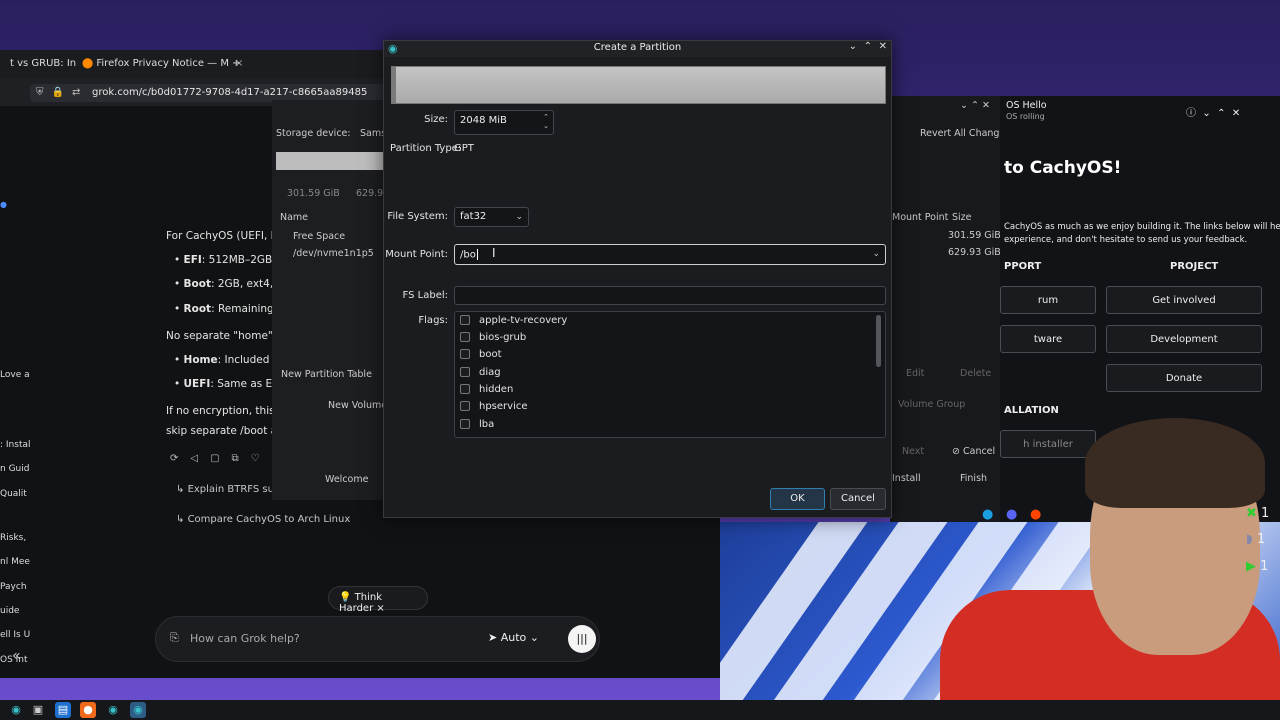 This screenshot has height=720, width=1280. I want to click on ok-button: OK, so click(797, 499).